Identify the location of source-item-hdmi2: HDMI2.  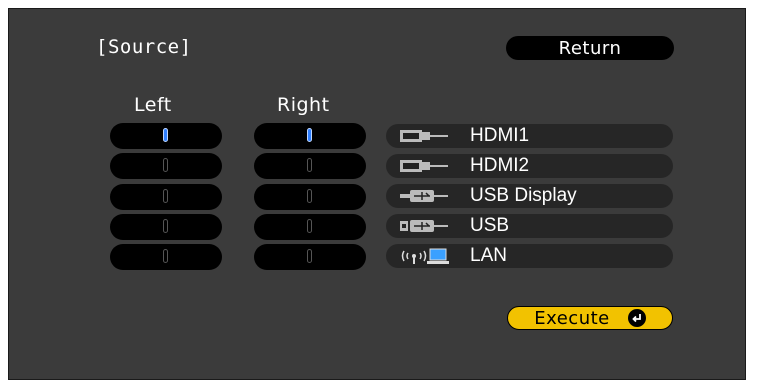
(529, 166).